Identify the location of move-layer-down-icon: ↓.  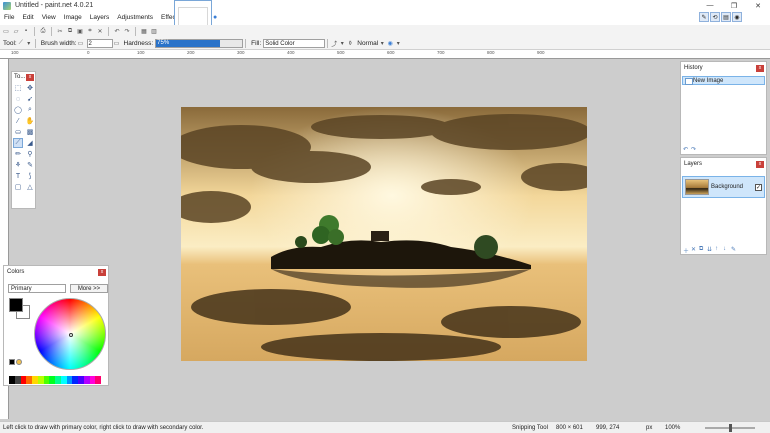
(726, 249).